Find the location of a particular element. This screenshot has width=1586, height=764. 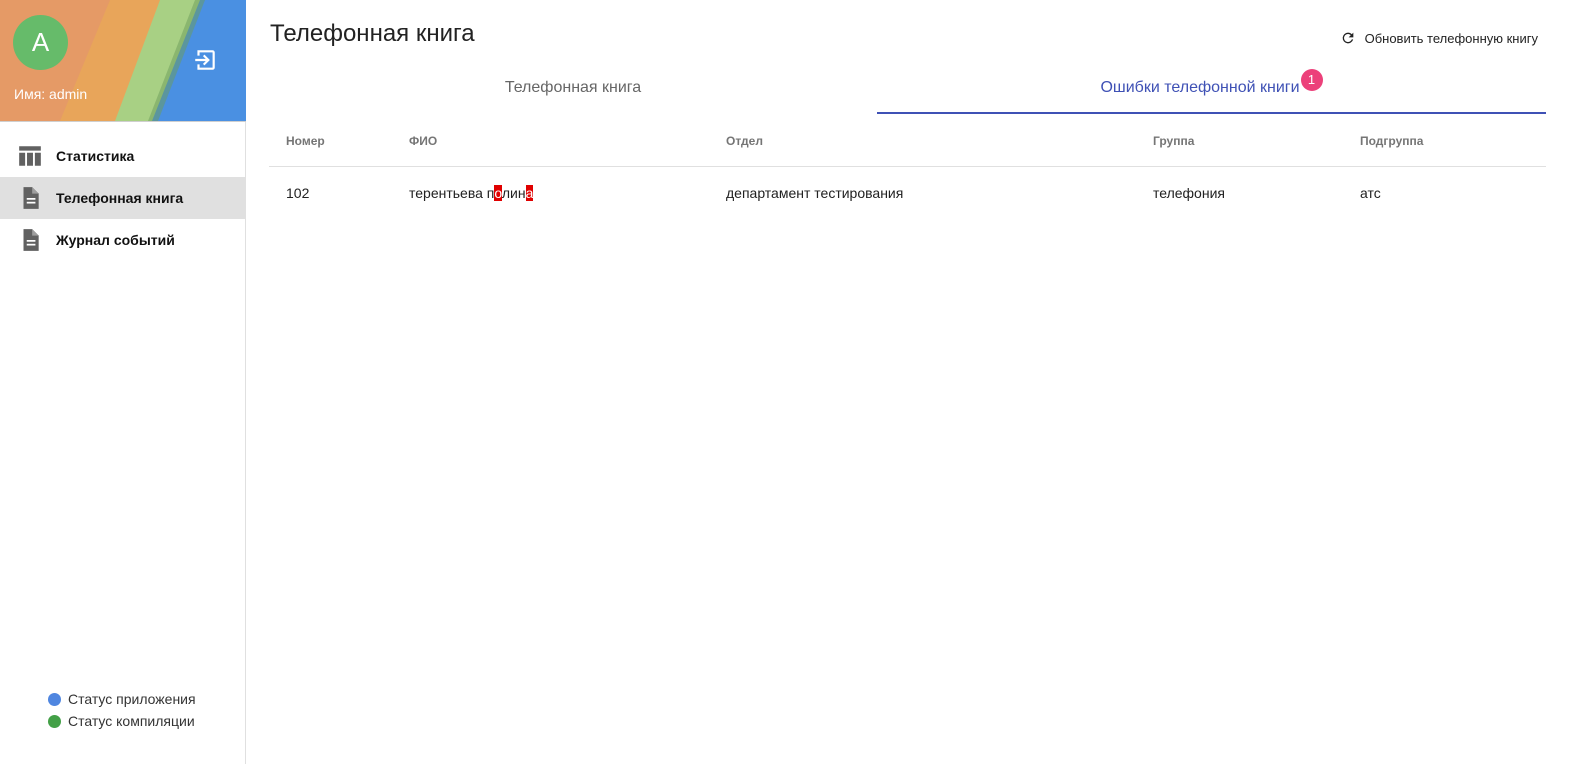

compile-status-dot is located at coordinates (54, 721).